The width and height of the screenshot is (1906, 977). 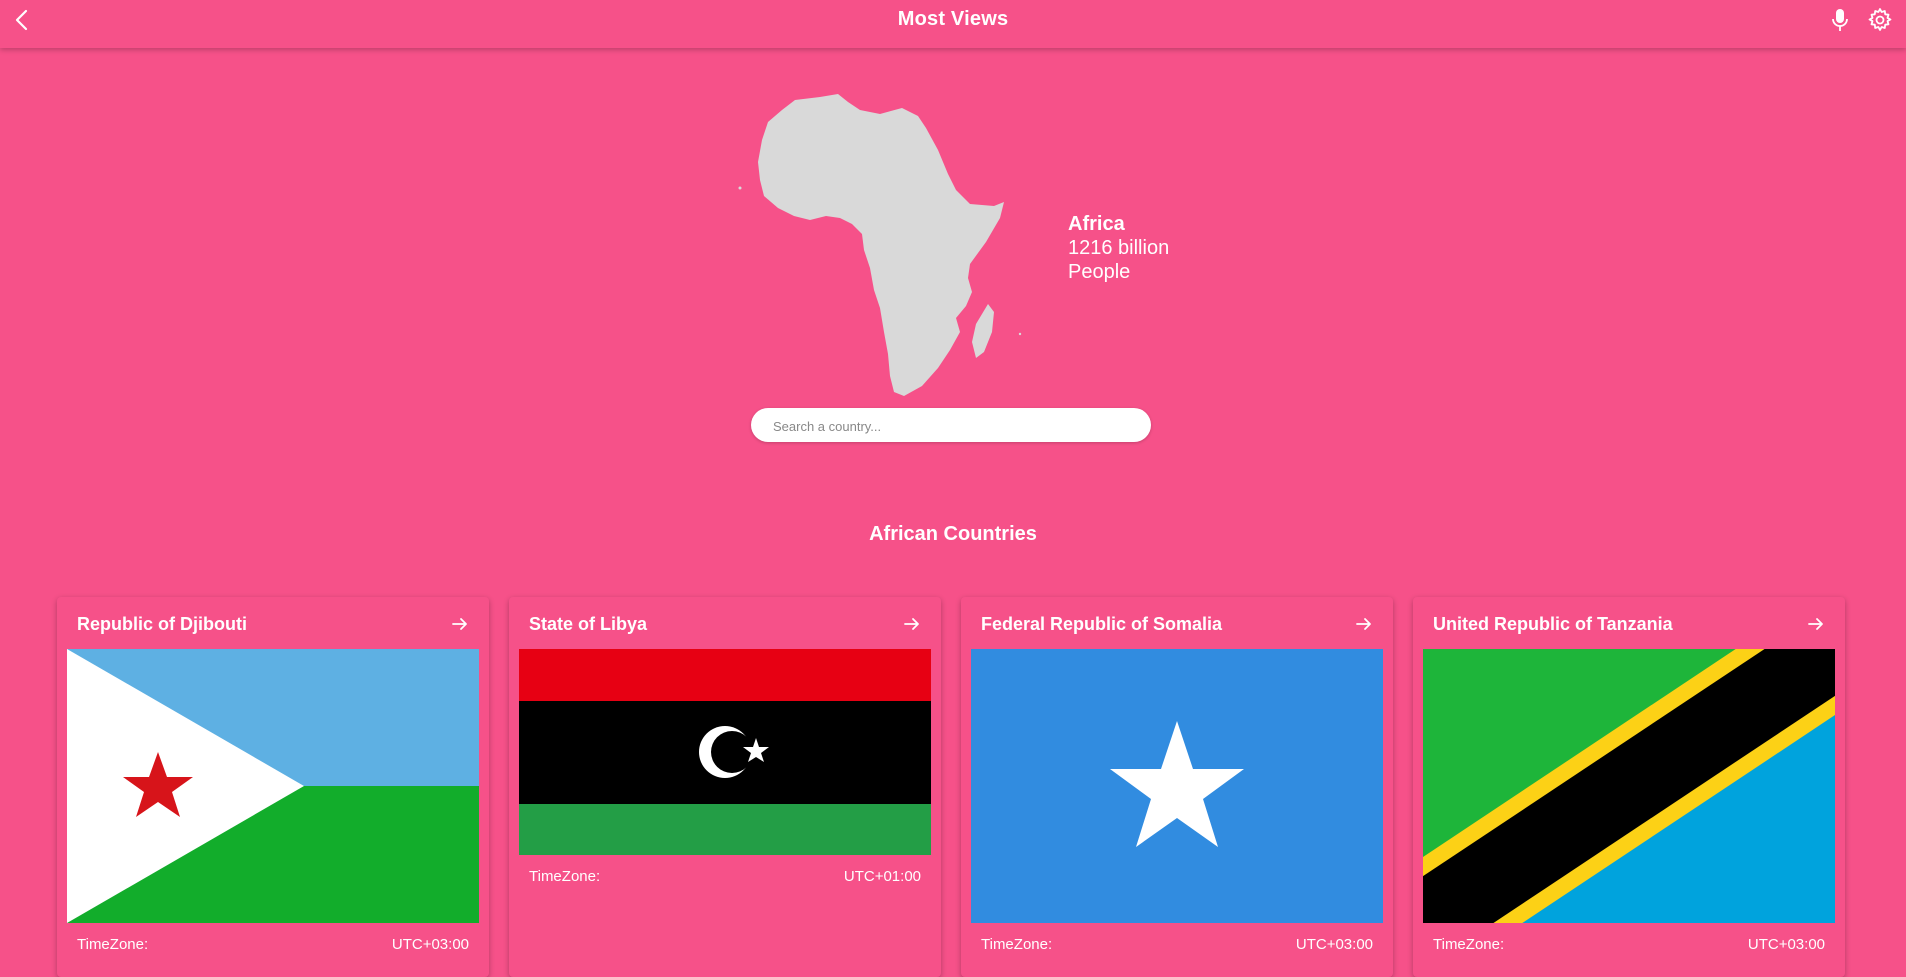 I want to click on tanzania-flag, so click(x=1629, y=786).